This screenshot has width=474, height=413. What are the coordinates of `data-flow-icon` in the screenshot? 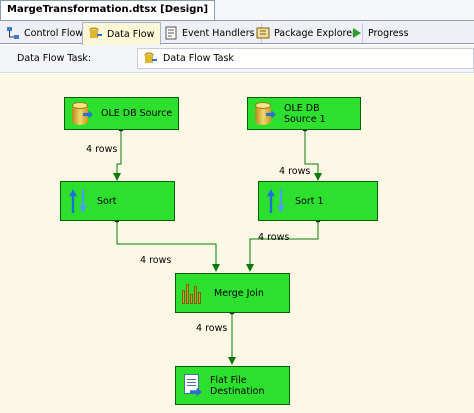 It's located at (96, 34).